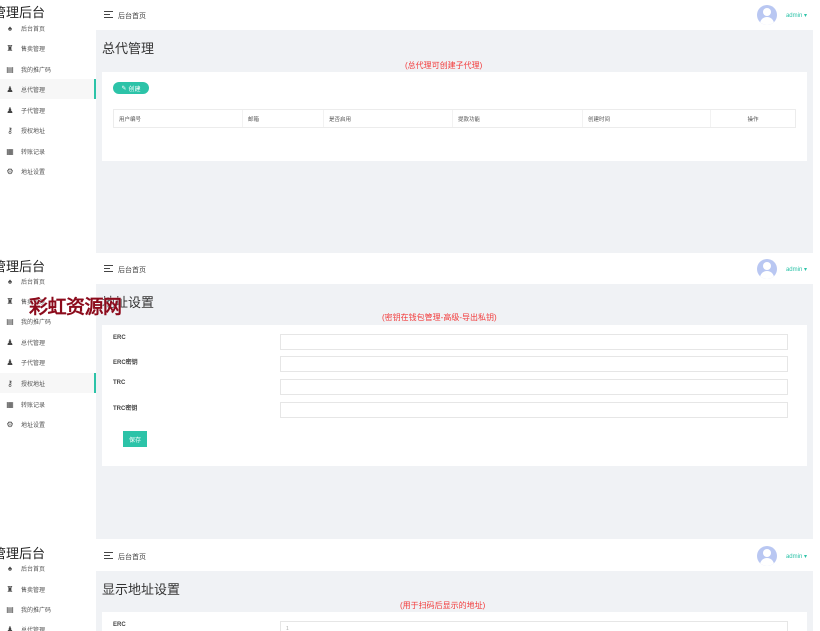 Image resolution: width=820 pixels, height=631 pixels. Describe the element at coordinates (534, 626) in the screenshot. I see `erc-display-input: 1` at that location.